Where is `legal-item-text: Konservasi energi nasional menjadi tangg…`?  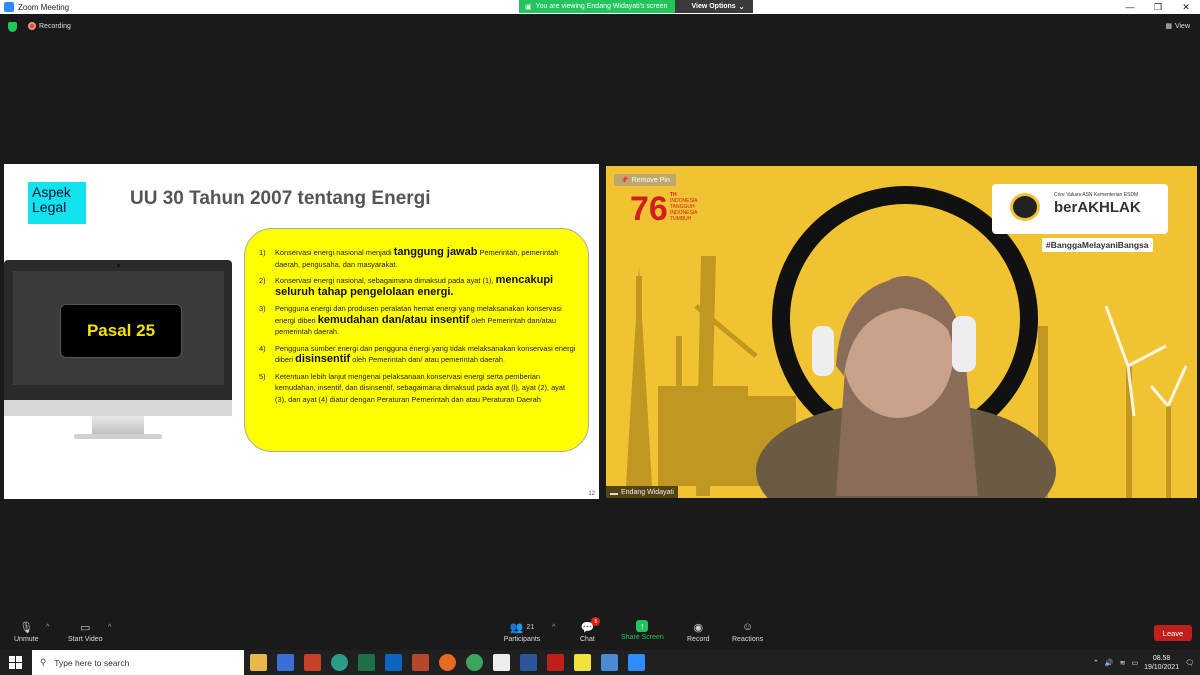
legal-item-text: Konservasi energi nasional menjadi tangg… is located at coordinates (426, 258).